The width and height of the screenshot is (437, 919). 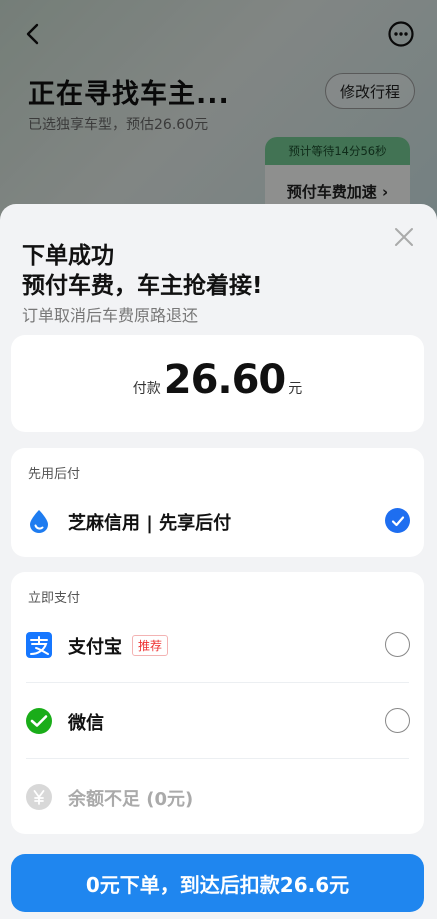 What do you see at coordinates (217, 645) in the screenshot?
I see `alipay-option: 支付宝 推荐` at bounding box center [217, 645].